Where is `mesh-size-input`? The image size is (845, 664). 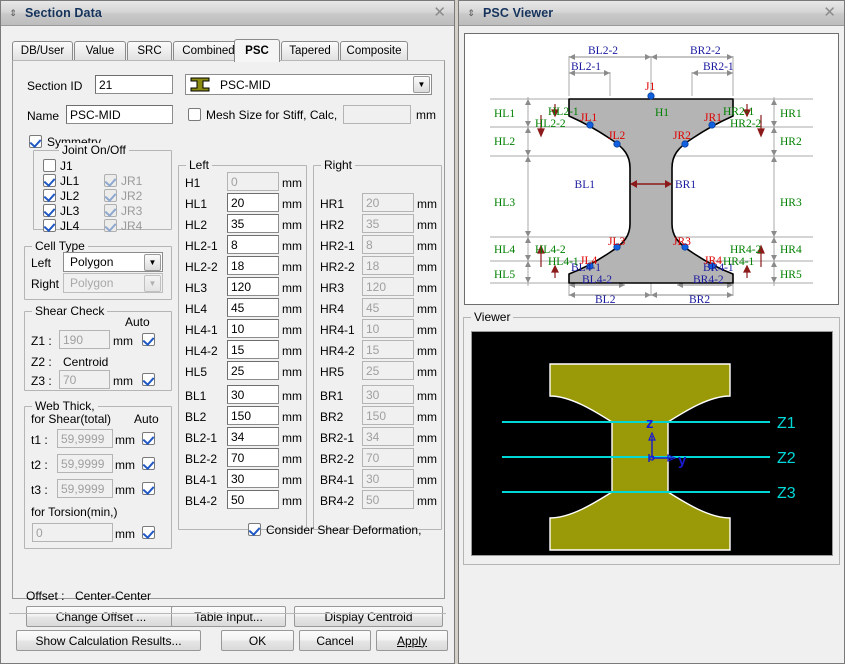 mesh-size-input is located at coordinates (377, 114).